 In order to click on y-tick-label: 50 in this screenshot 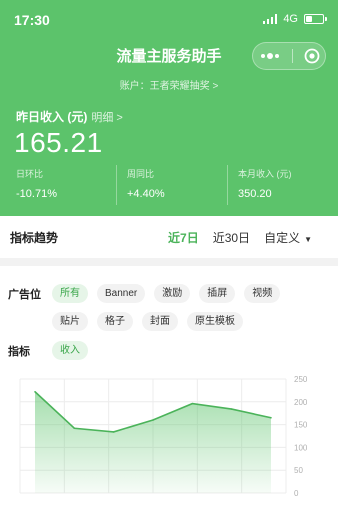, I will do `click(298, 470)`.